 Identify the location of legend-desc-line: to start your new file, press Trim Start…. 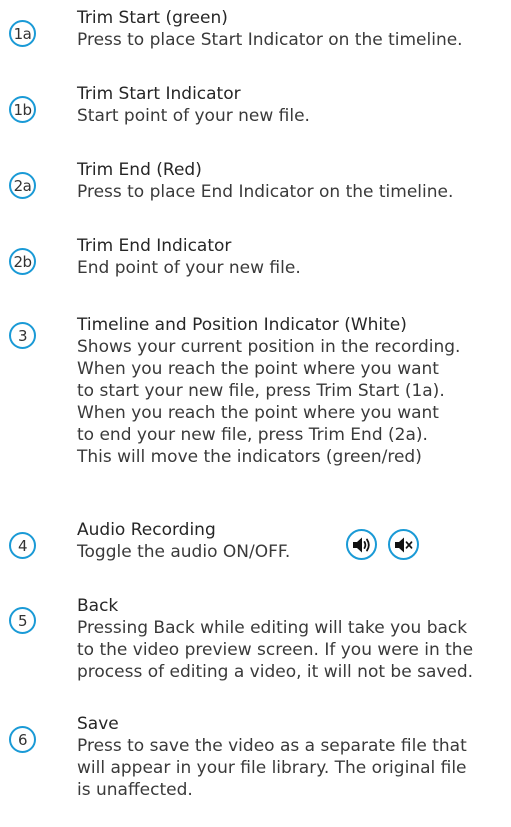
(261, 391).